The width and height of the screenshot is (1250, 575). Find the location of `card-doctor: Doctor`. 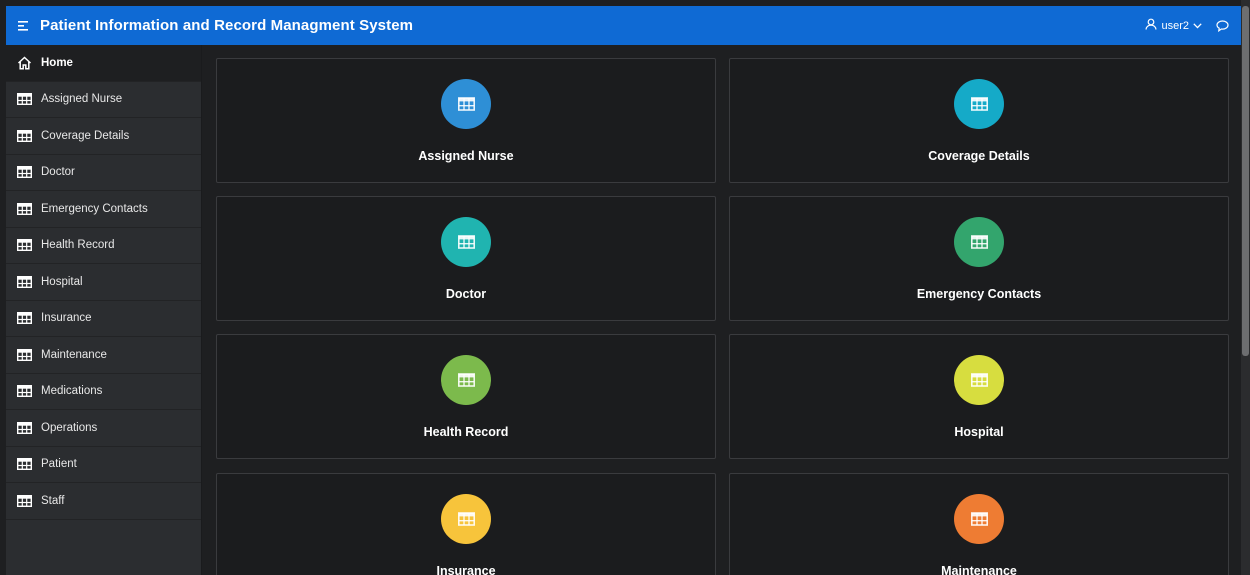

card-doctor: Doctor is located at coordinates (466, 258).